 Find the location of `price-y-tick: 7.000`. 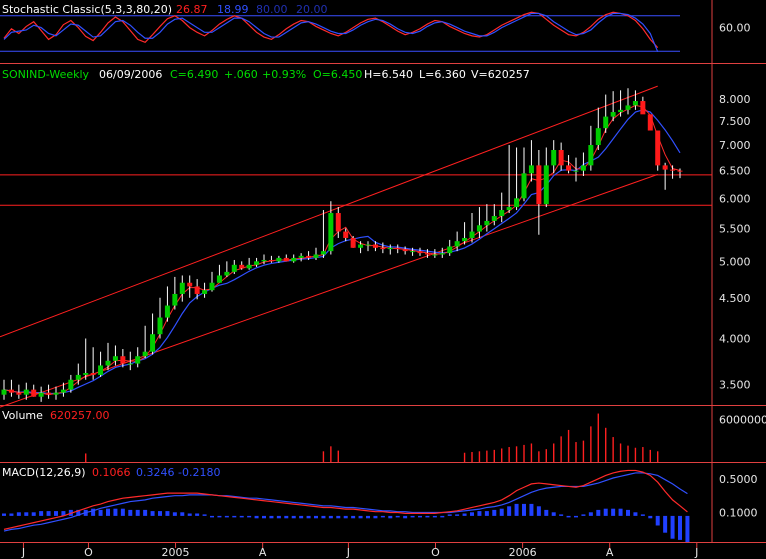

price-y-tick: 7.000 is located at coordinates (735, 145).